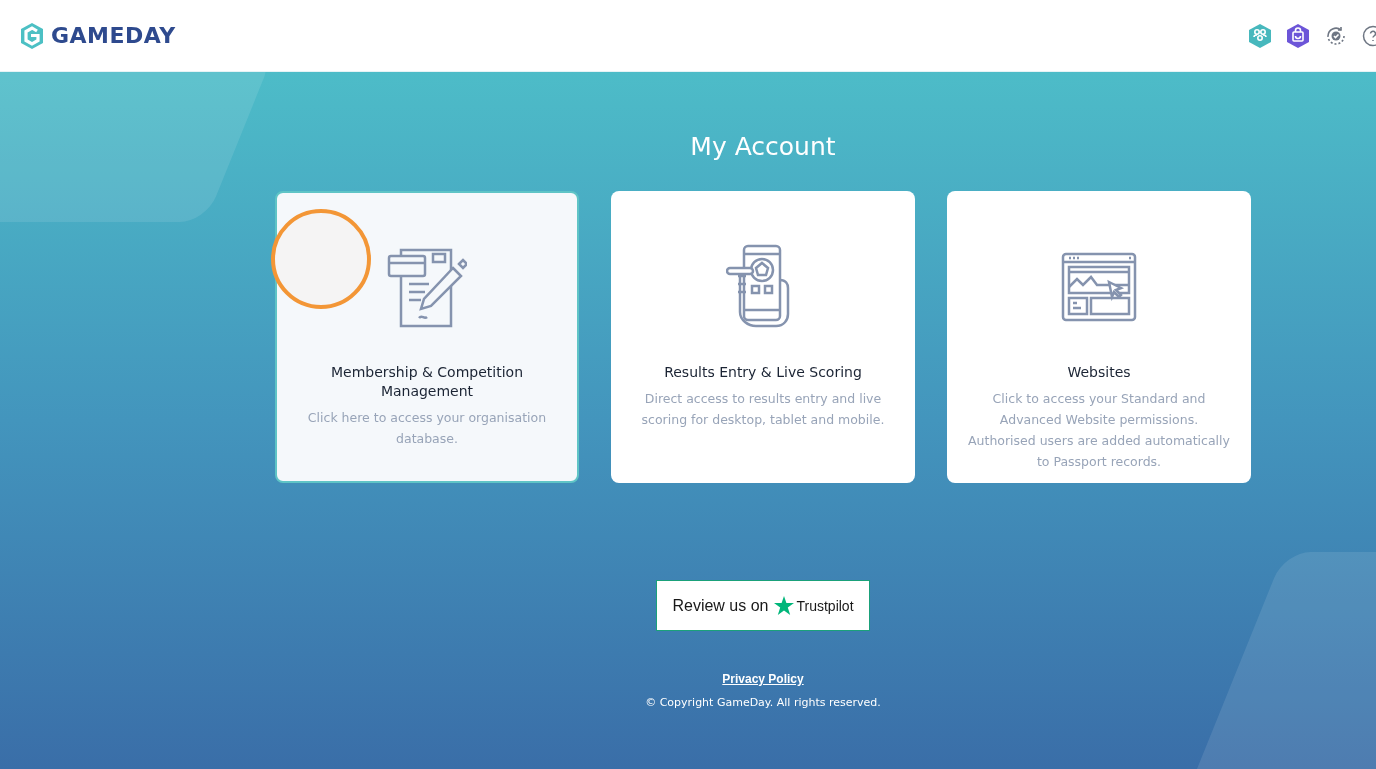 The width and height of the screenshot is (1376, 769). What do you see at coordinates (763, 679) in the screenshot?
I see `privacy-policy-link: Privacy Policy` at bounding box center [763, 679].